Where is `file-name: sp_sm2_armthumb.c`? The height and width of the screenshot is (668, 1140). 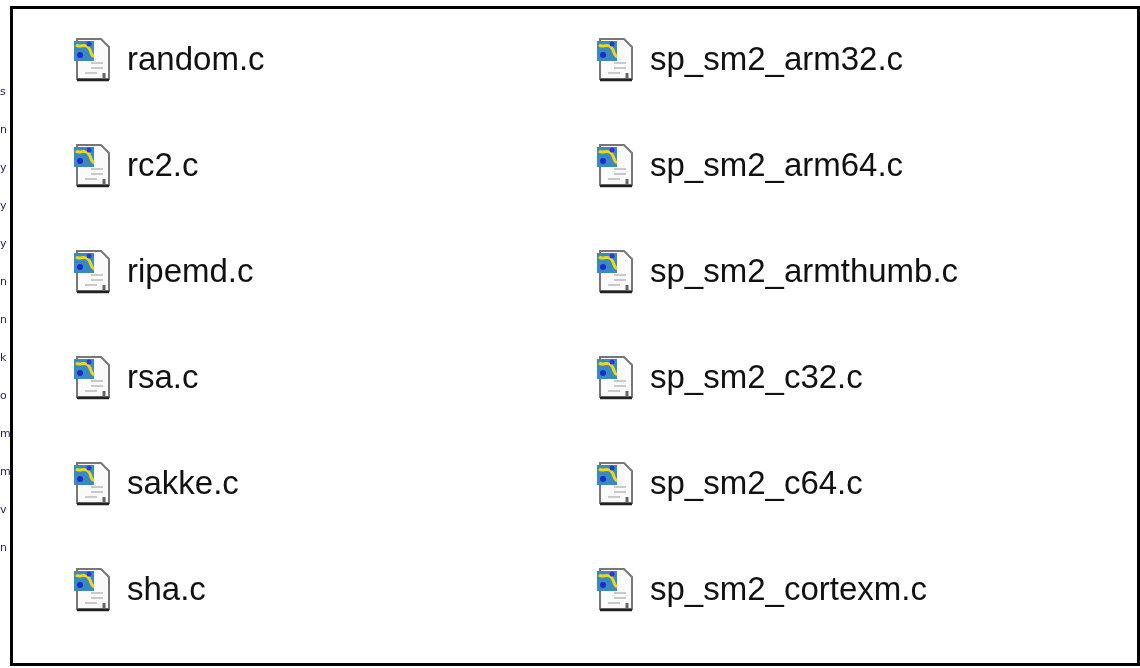
file-name: sp_sm2_armthumb.c is located at coordinates (804, 271).